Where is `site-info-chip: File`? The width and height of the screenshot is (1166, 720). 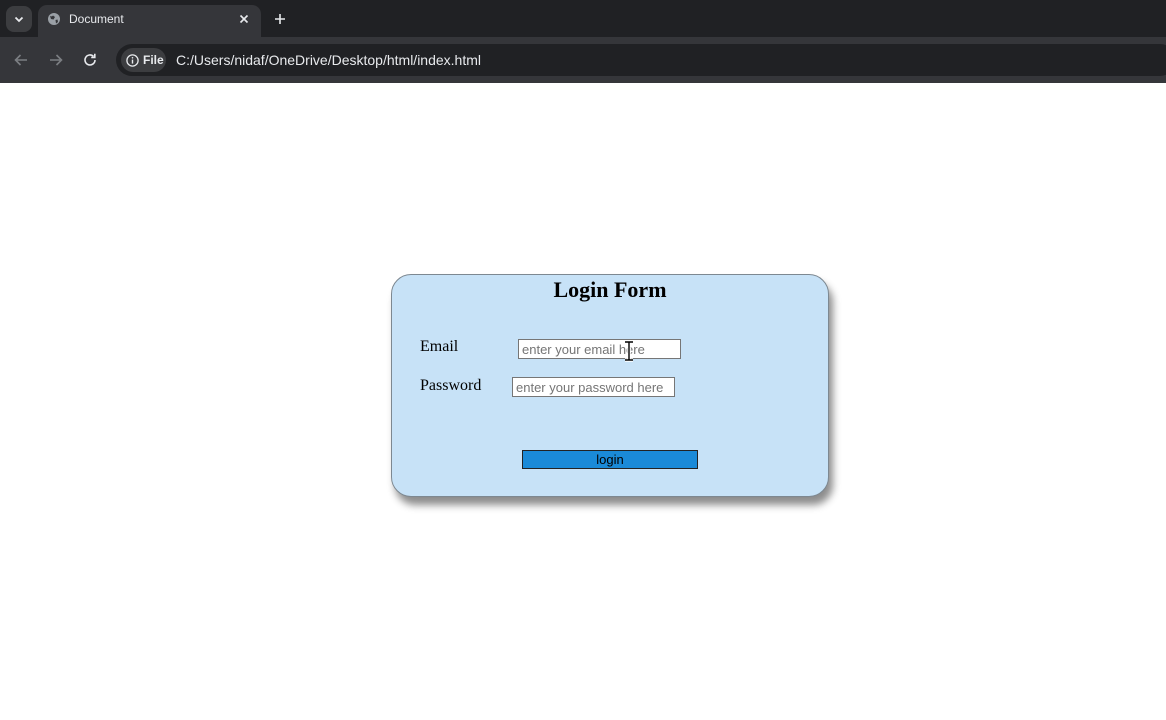 site-info-chip: File is located at coordinates (143, 60).